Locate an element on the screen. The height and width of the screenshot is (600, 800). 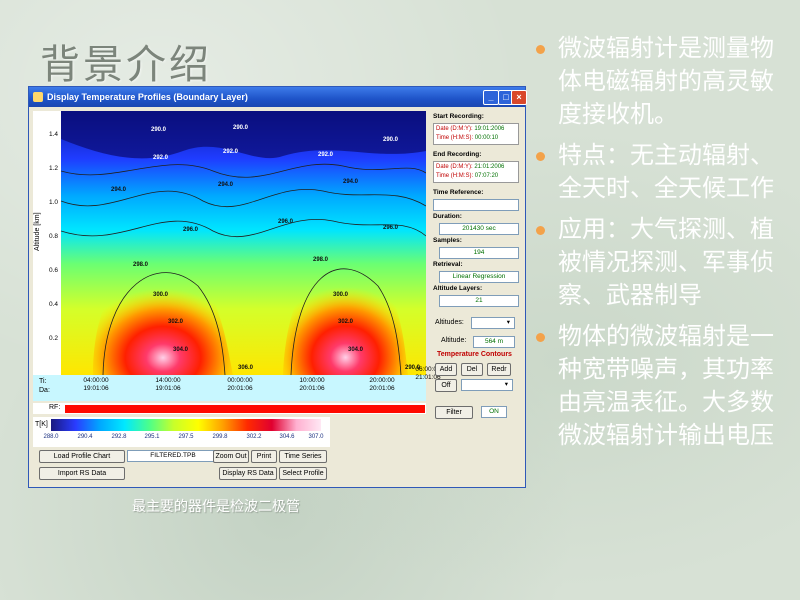
time-series-button: Time Series is located at coordinates (303, 456).